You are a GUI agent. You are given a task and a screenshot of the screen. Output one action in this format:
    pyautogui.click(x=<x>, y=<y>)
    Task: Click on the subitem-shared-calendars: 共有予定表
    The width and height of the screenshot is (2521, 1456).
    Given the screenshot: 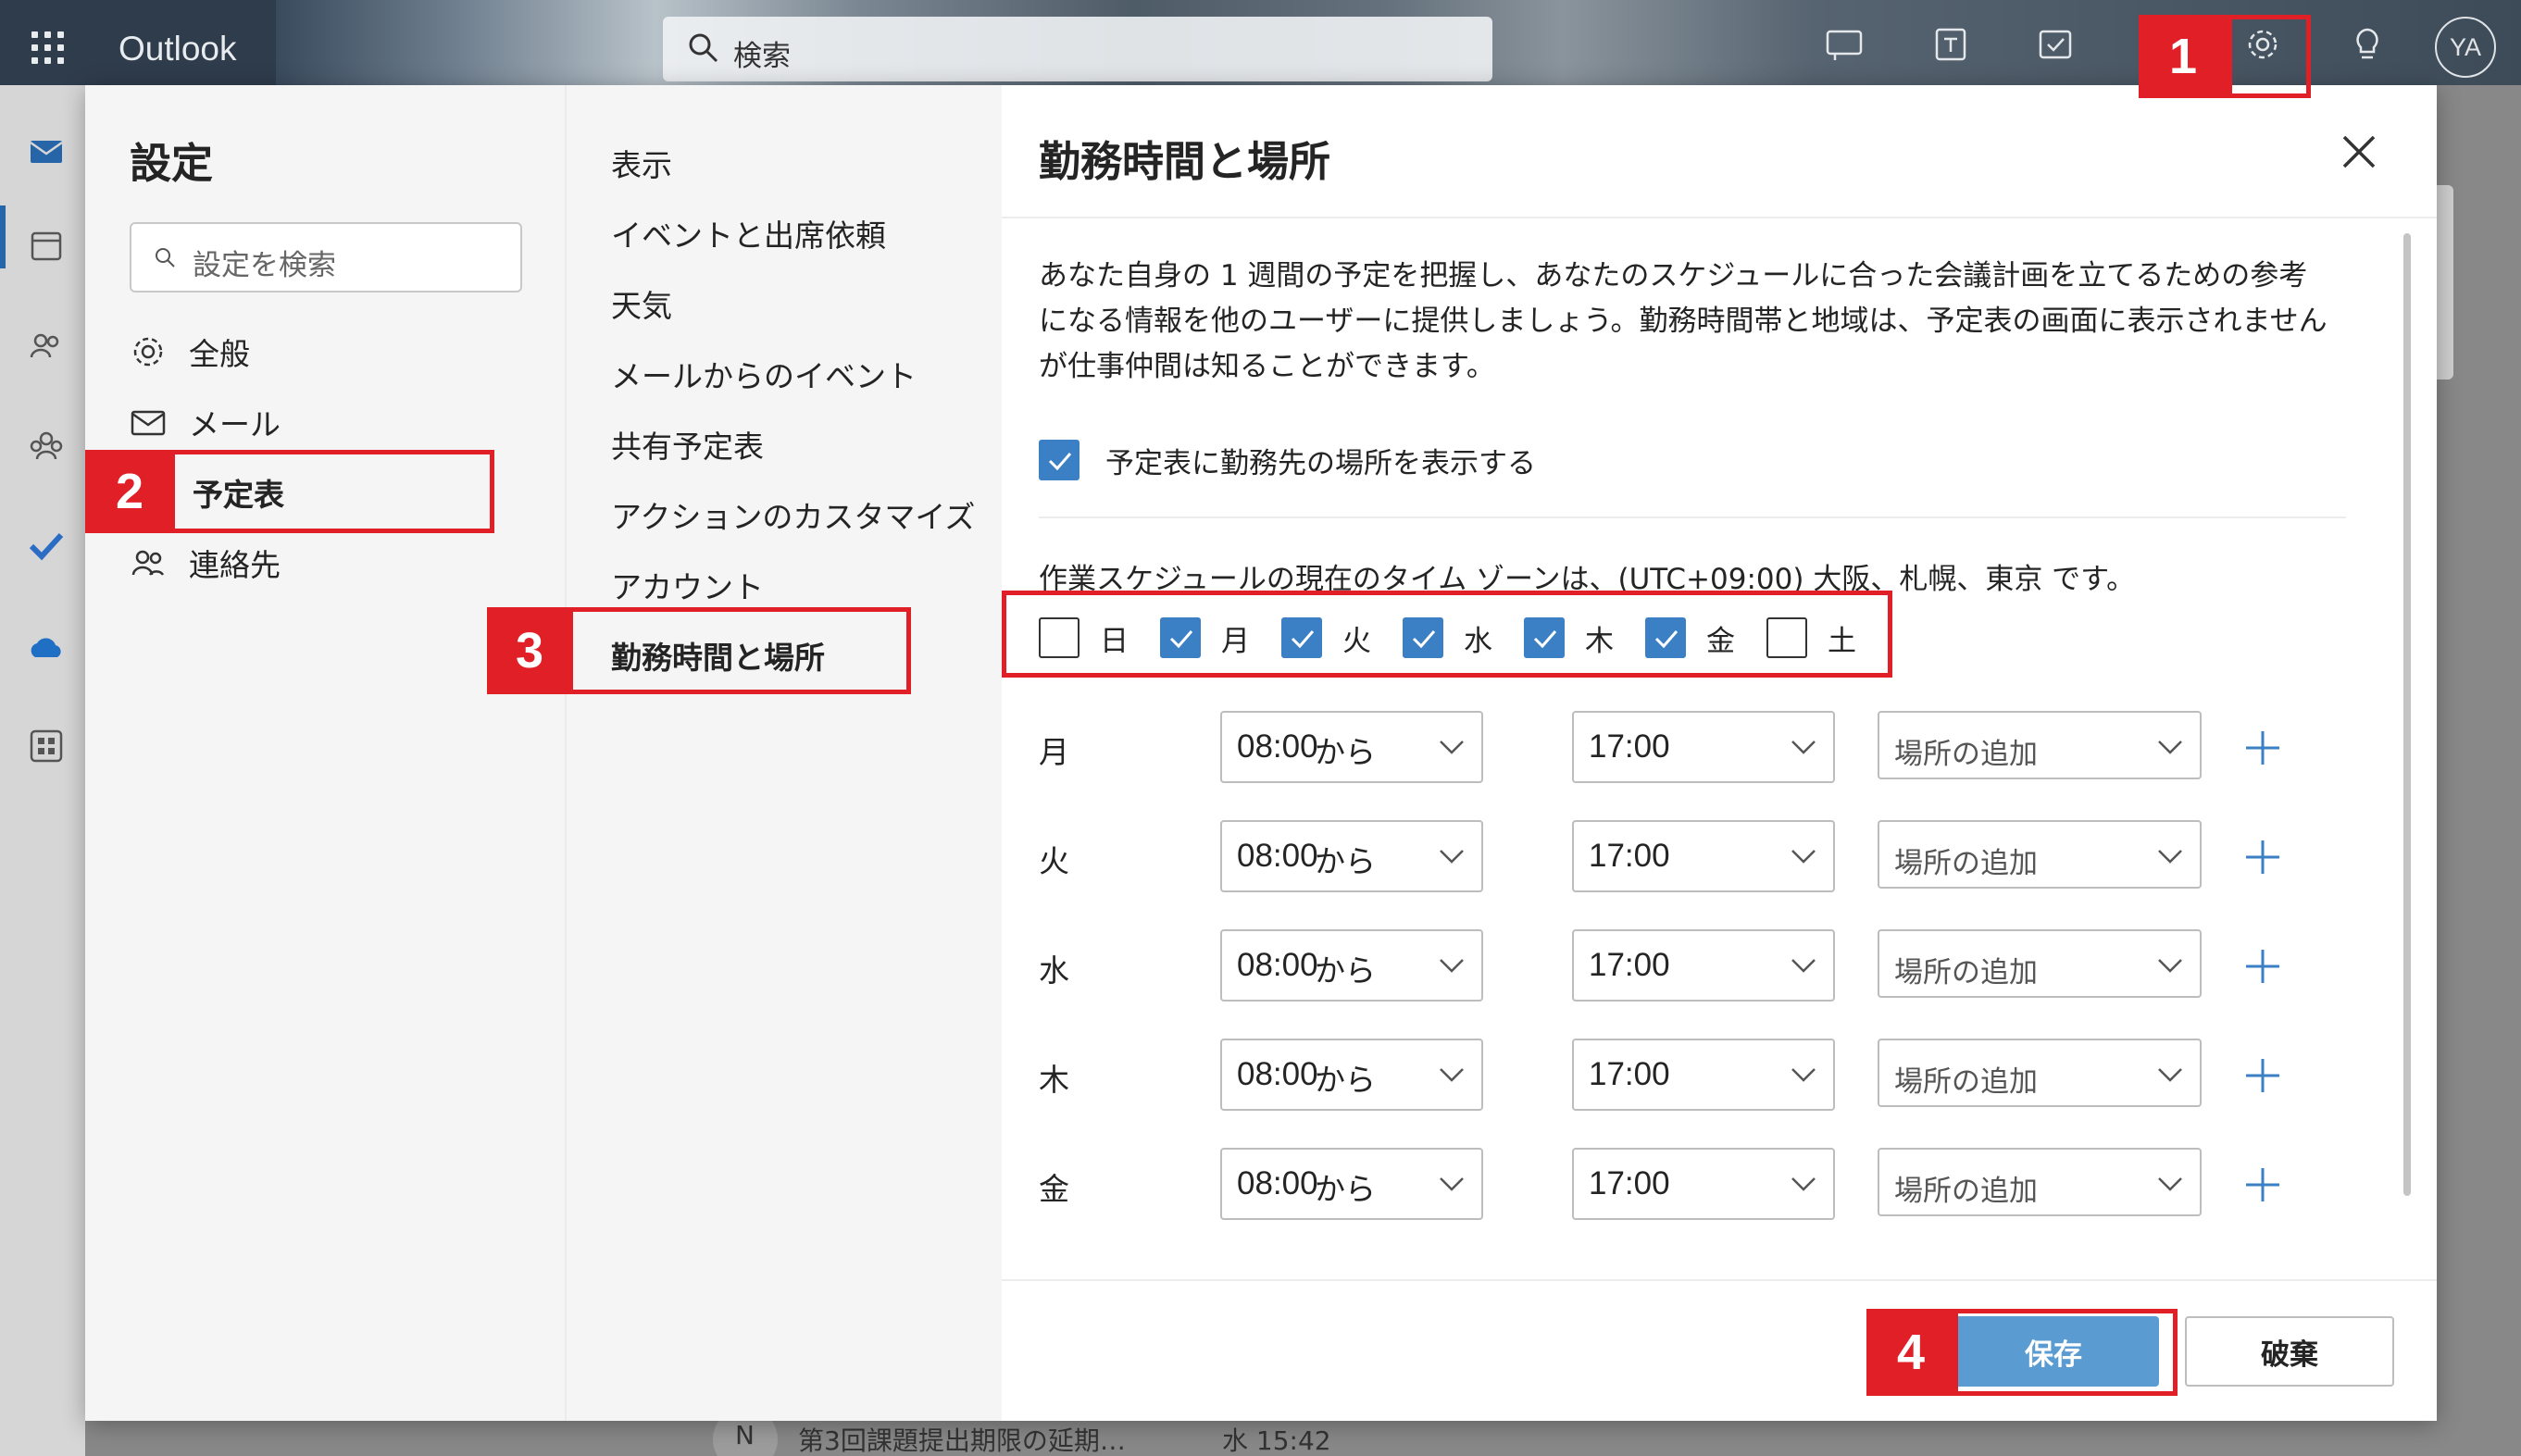 What is the action you would take?
    pyautogui.click(x=687, y=445)
    